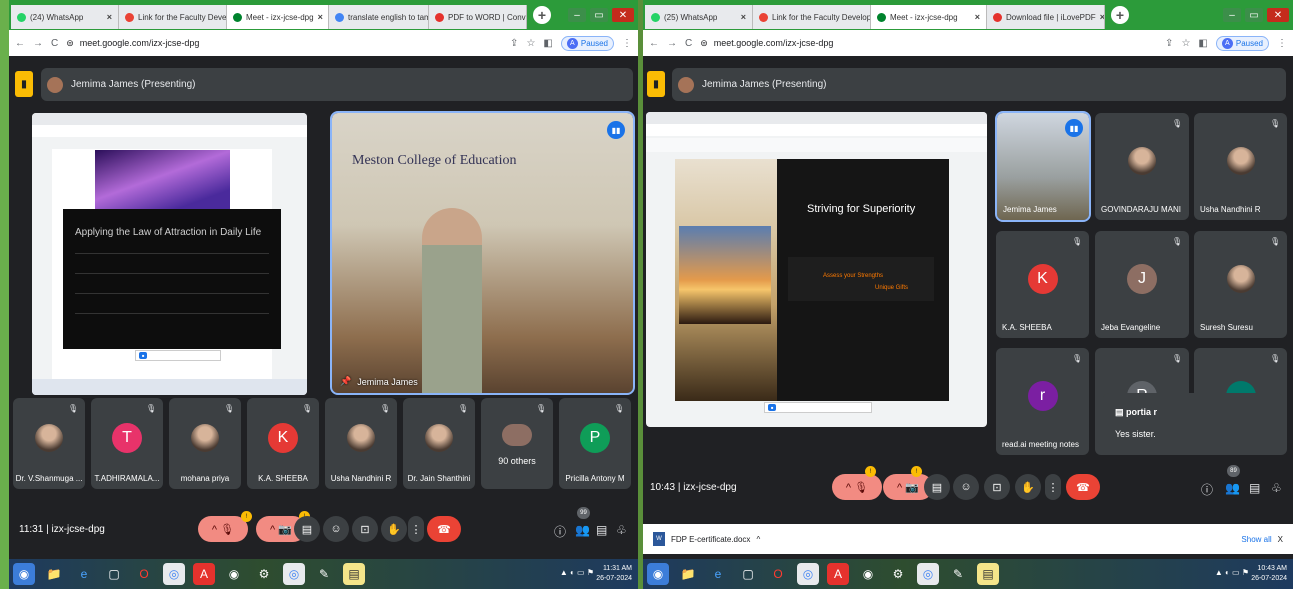 This screenshot has height=589, width=1293. I want to click on tab-pdf-word: PDF to WORD | Convert PDF×, so click(478, 17).